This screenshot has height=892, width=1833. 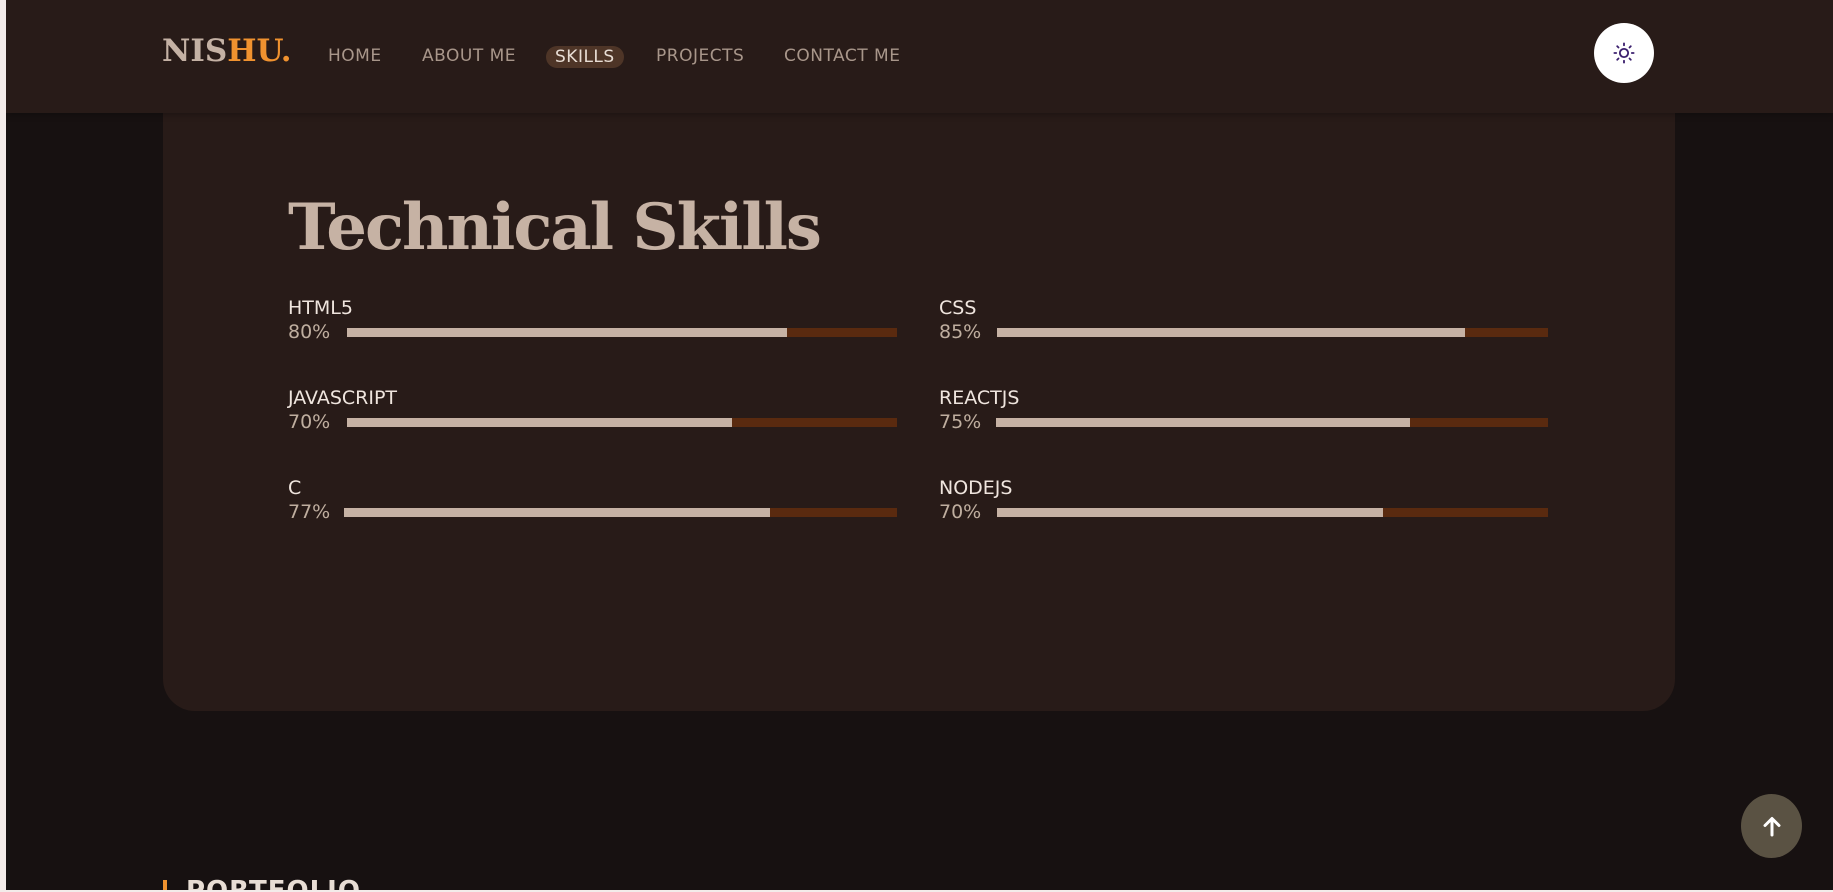 I want to click on nav-link-home: HOME, so click(x=355, y=56).